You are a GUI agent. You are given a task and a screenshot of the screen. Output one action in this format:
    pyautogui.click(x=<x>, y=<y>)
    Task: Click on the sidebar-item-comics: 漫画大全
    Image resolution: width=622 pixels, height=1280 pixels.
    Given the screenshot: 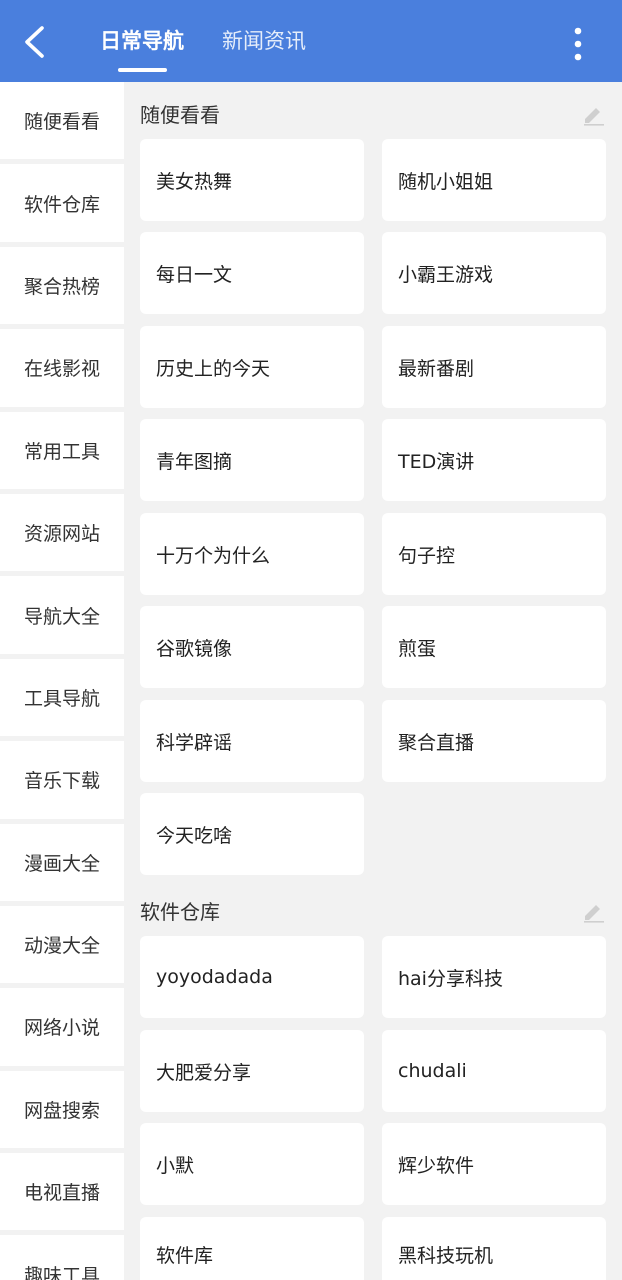 What is the action you would take?
    pyautogui.click(x=62, y=865)
    